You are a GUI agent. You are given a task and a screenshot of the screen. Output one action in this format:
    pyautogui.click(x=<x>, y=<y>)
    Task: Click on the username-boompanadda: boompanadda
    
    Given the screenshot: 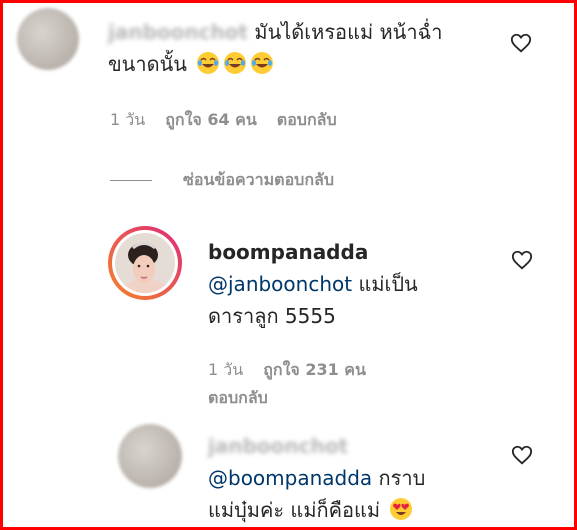 What is the action you would take?
    pyautogui.click(x=288, y=252)
    